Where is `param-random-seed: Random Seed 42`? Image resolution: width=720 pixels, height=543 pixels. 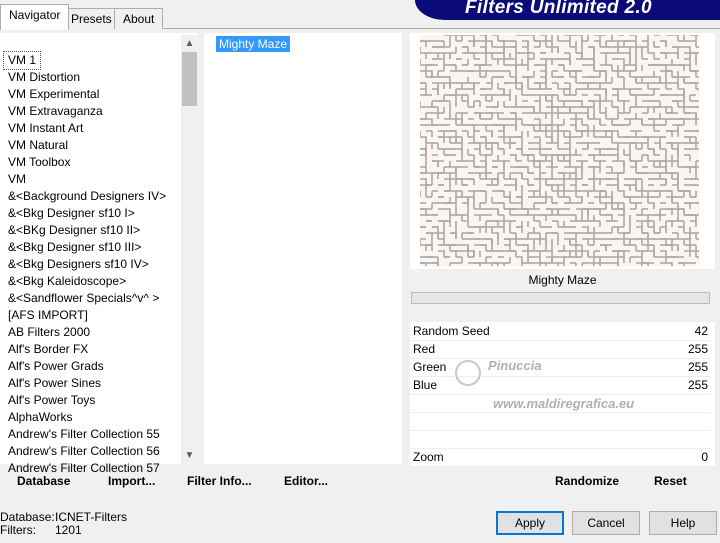
param-random-seed: Random Seed 42 is located at coordinates (560, 332).